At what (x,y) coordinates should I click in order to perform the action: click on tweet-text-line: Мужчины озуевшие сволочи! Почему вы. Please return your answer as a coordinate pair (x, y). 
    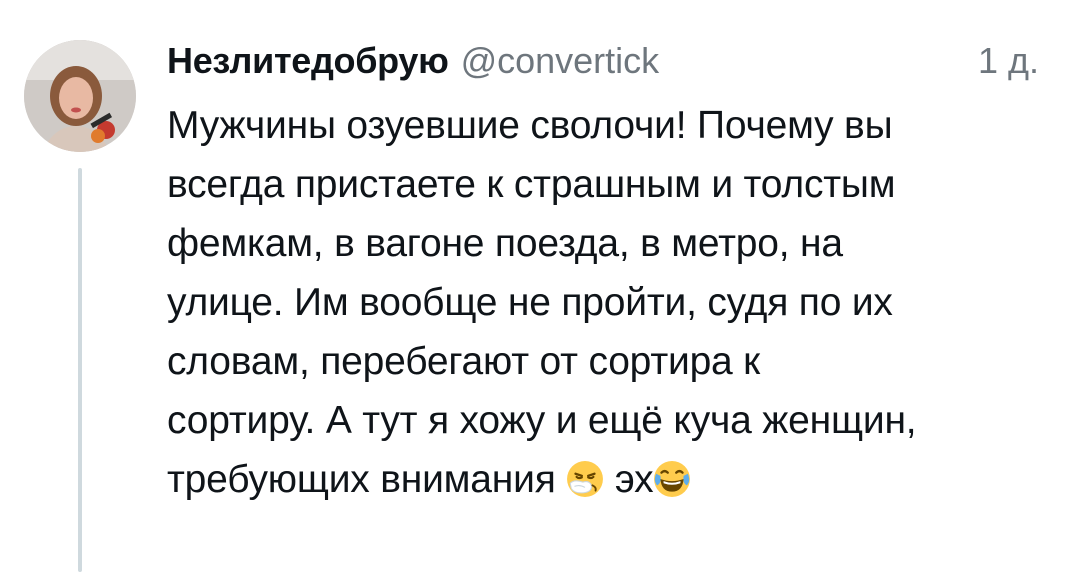
    Looking at the image, I should click on (530, 125).